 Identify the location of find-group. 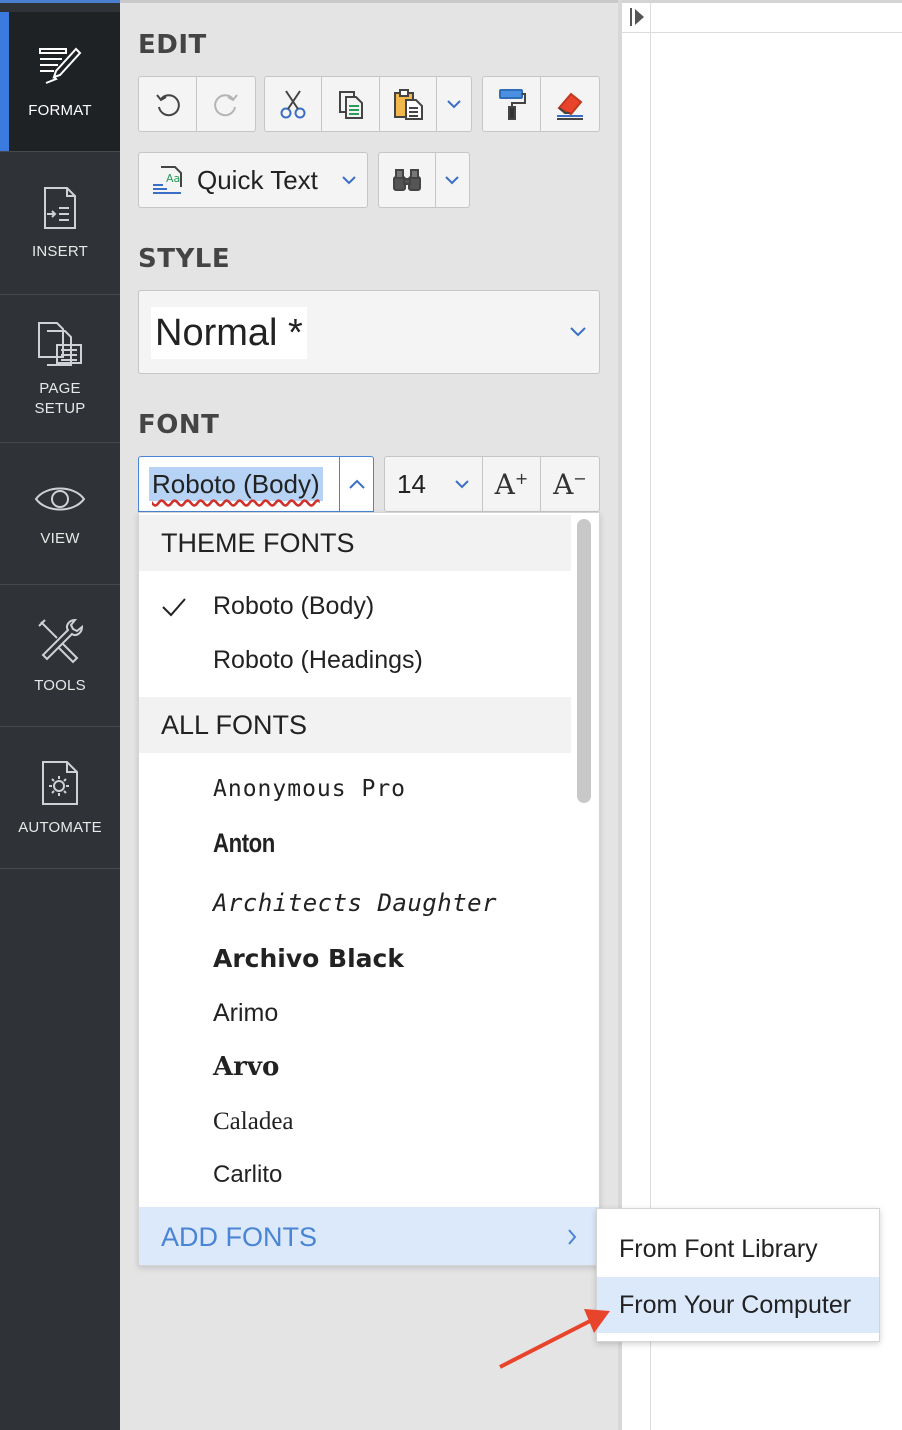
(424, 180).